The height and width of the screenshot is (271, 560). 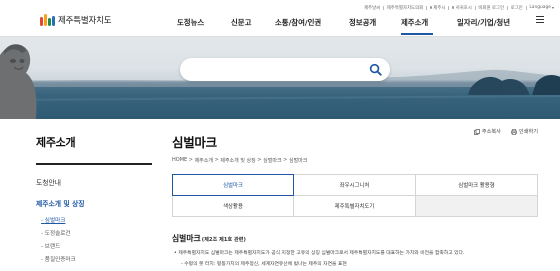 I want to click on print-label: 인쇄하기, so click(x=528, y=132).